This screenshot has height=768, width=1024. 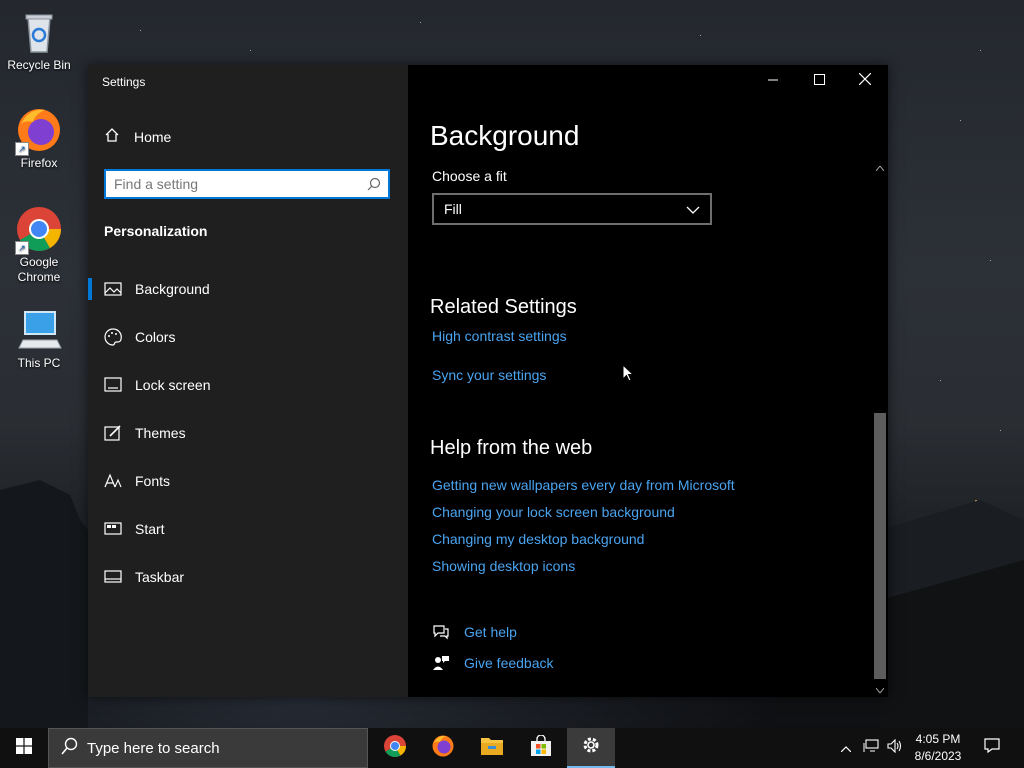 What do you see at coordinates (39, 330) in the screenshot?
I see `computer-icon` at bounding box center [39, 330].